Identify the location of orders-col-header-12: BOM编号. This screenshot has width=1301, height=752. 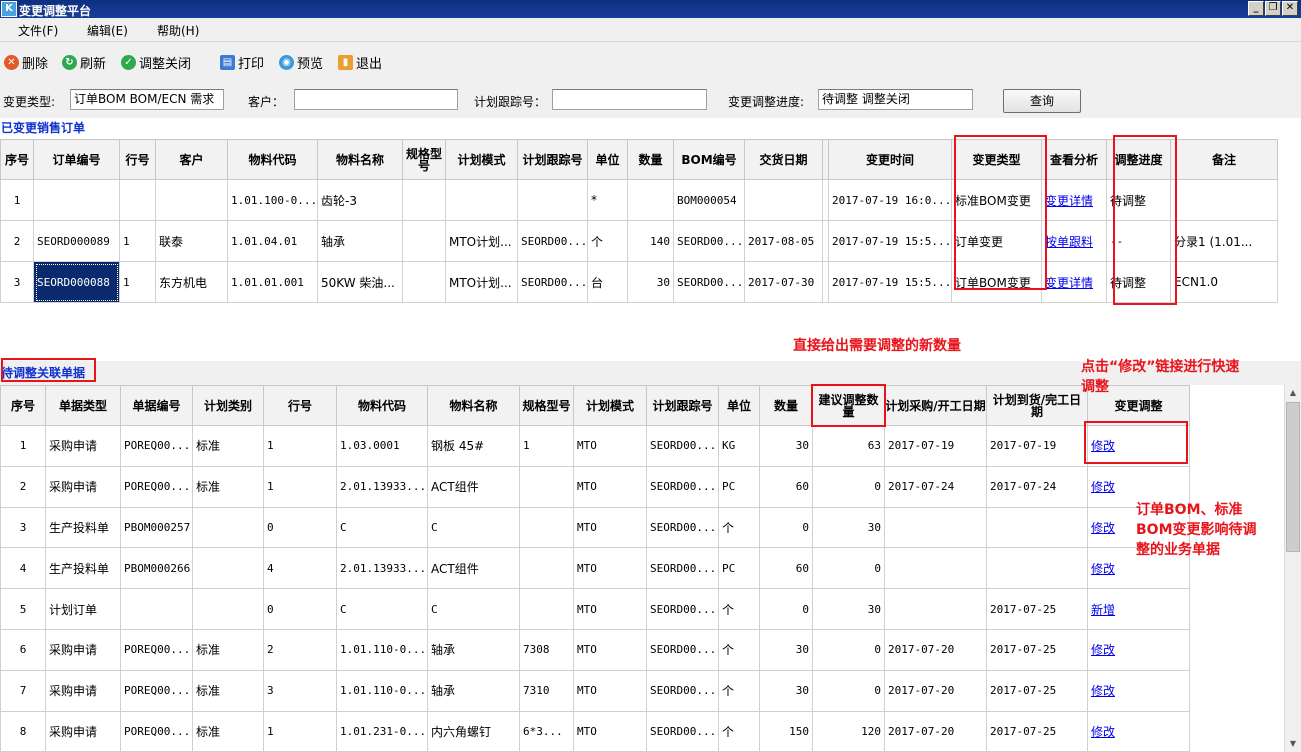
(709, 159).